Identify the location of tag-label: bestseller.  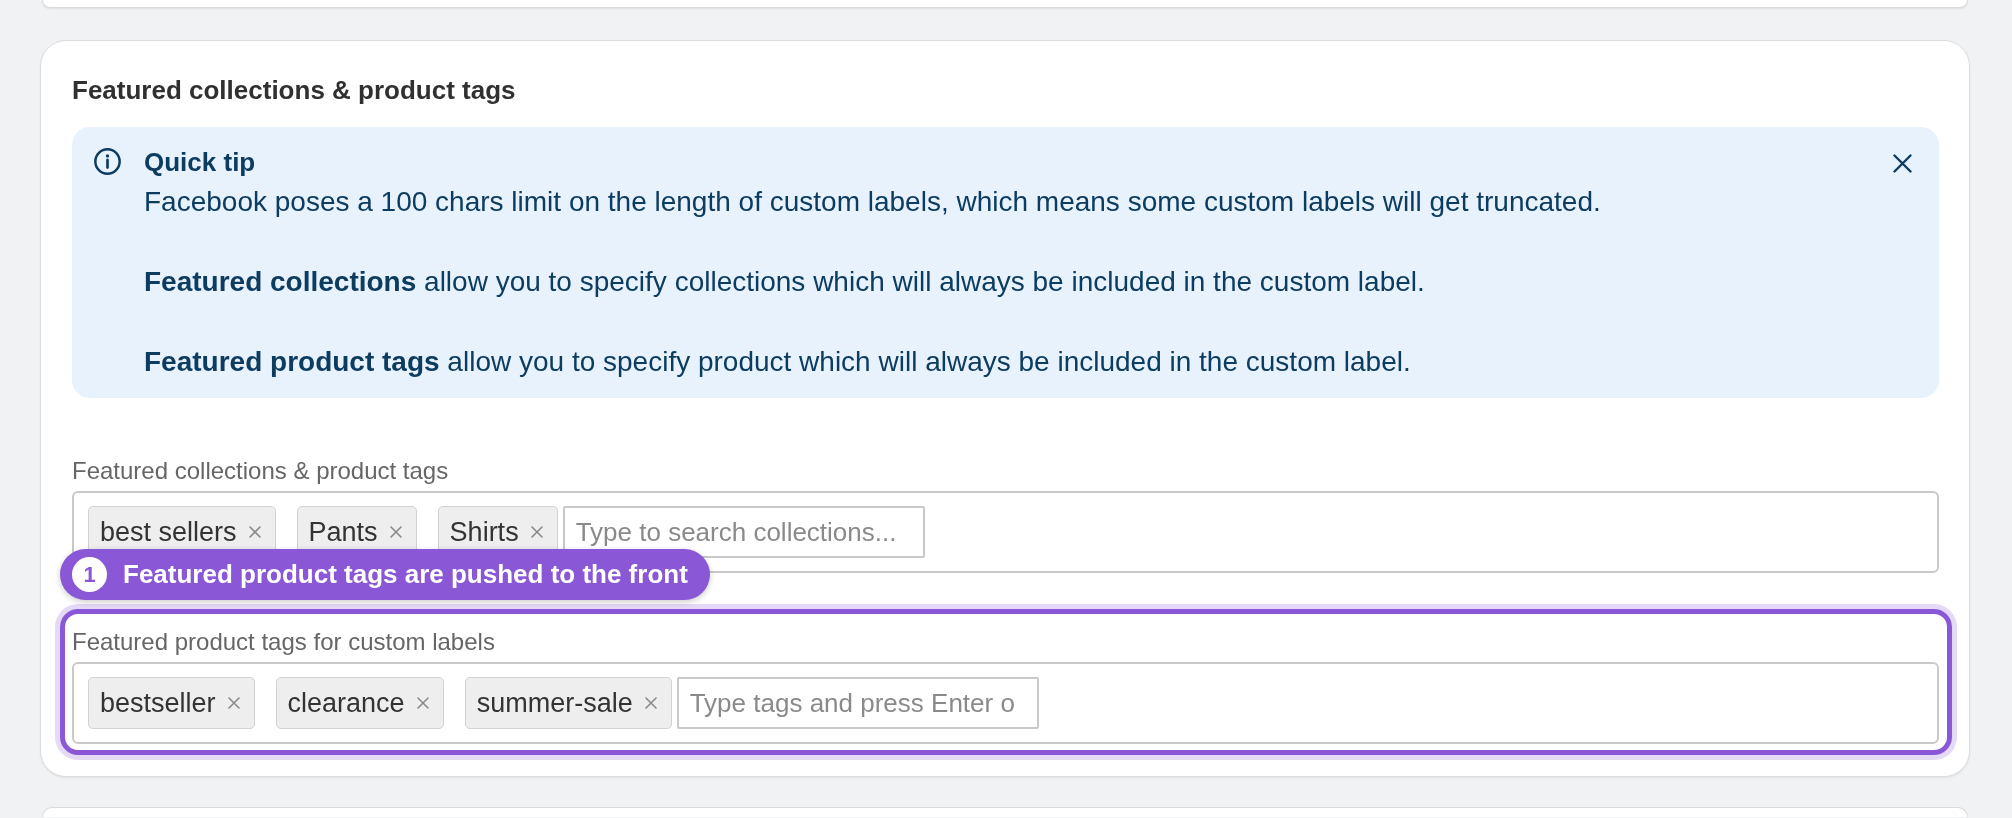
(158, 703).